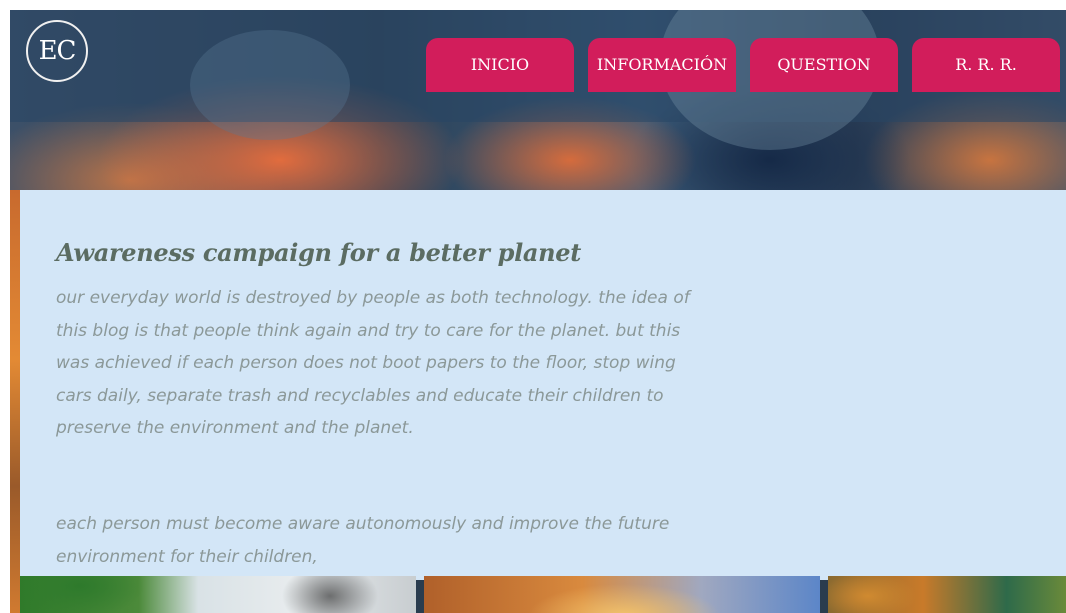 The image size is (1066, 613). I want to click on site-logo: EC, so click(57, 51).